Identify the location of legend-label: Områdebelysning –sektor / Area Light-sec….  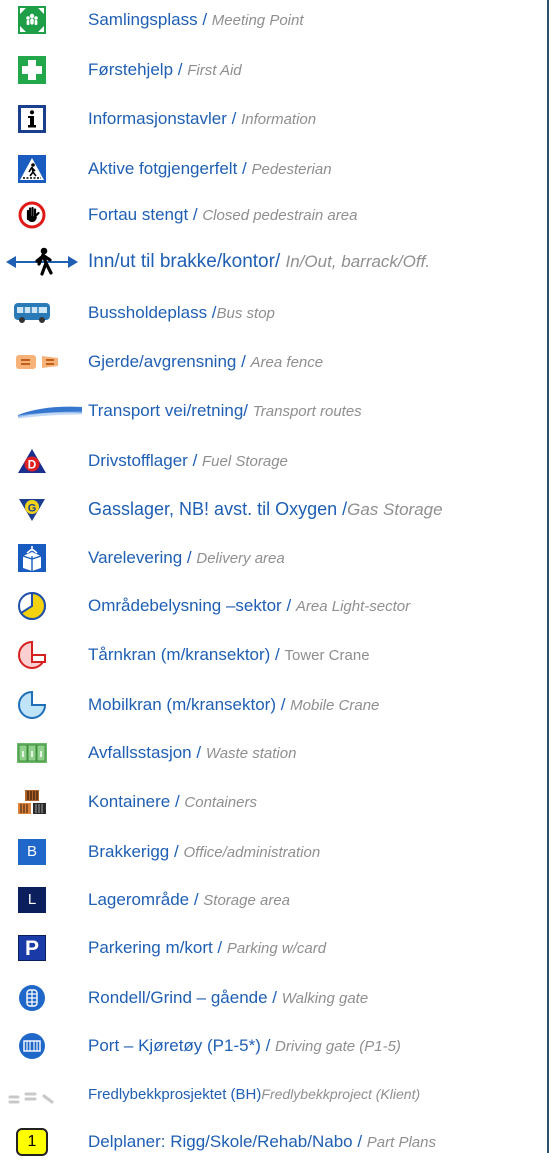
(249, 606).